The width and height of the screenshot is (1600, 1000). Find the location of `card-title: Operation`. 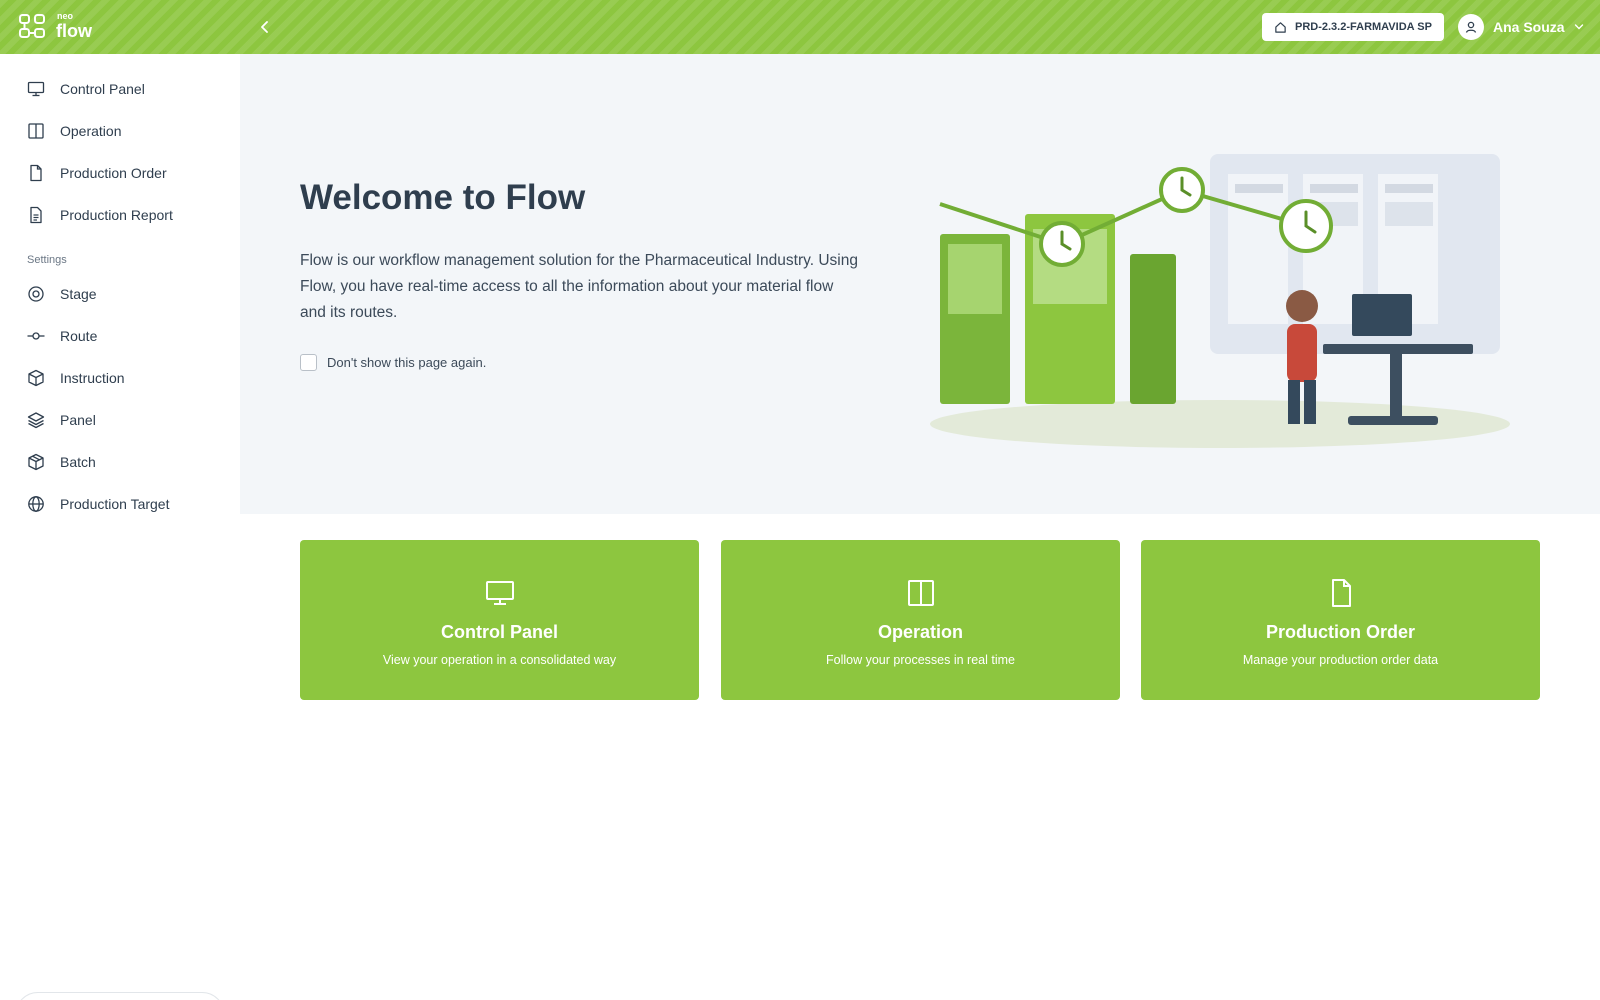

card-title: Operation is located at coordinates (920, 632).